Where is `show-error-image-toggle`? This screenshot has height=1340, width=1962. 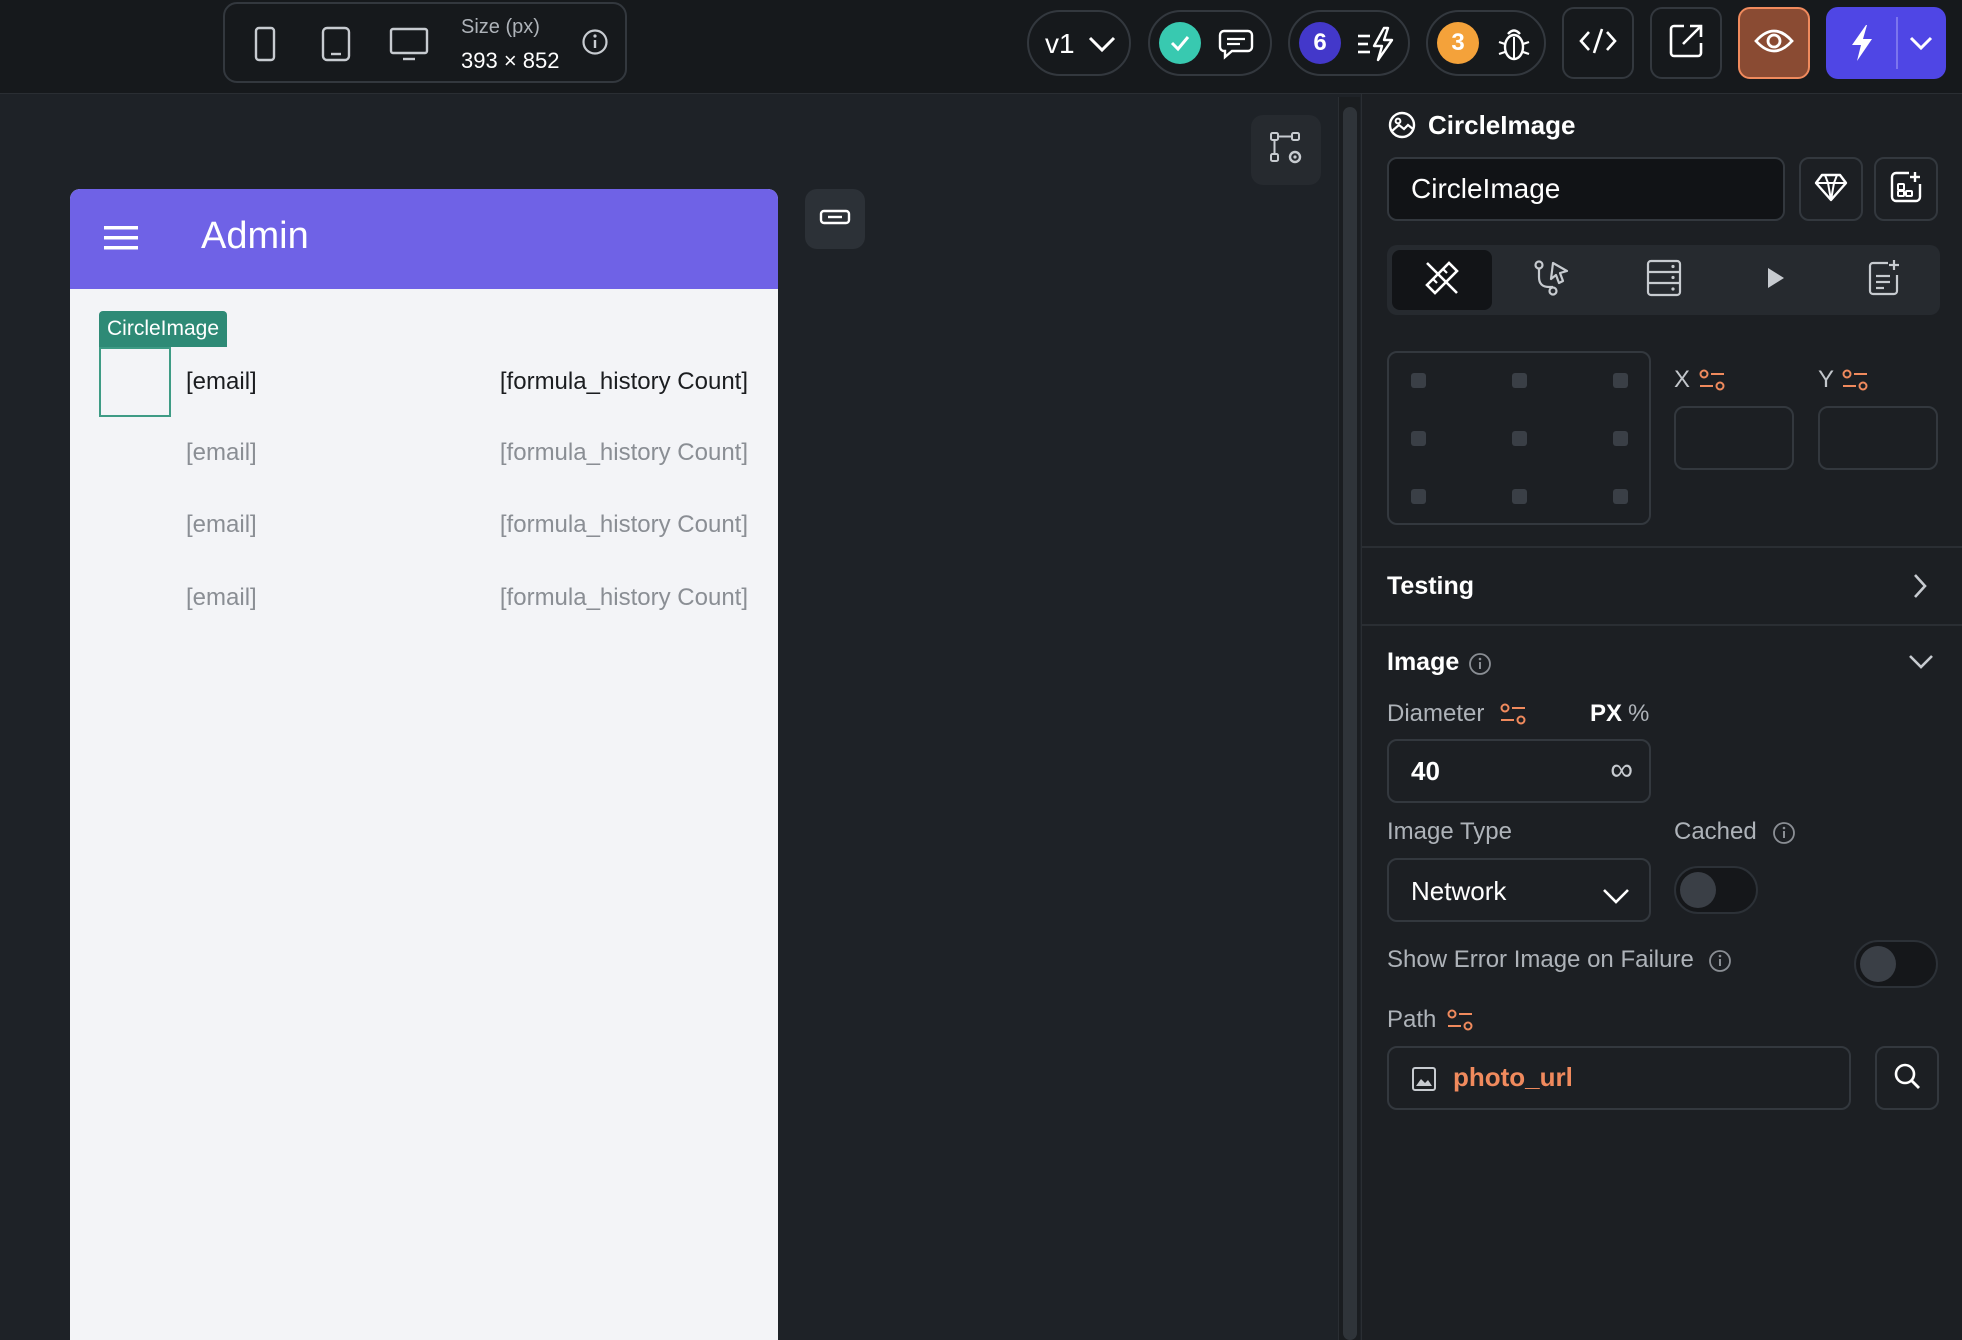 show-error-image-toggle is located at coordinates (1896, 964).